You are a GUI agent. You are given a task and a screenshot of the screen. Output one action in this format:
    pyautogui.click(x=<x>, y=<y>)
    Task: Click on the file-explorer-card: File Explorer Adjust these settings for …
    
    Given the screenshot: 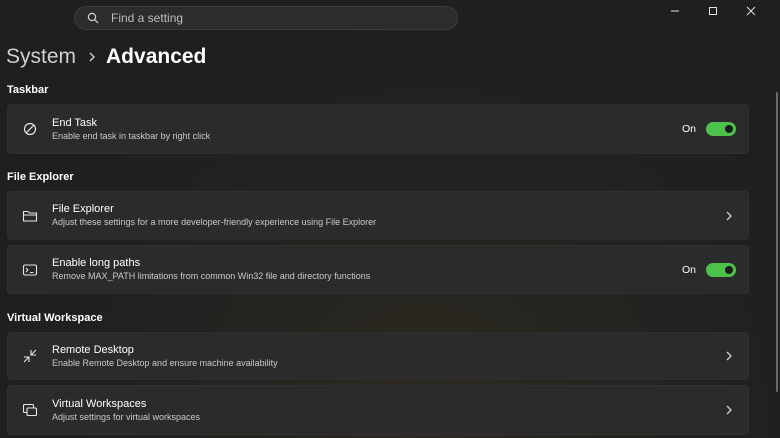 What is the action you would take?
    pyautogui.click(x=378, y=215)
    